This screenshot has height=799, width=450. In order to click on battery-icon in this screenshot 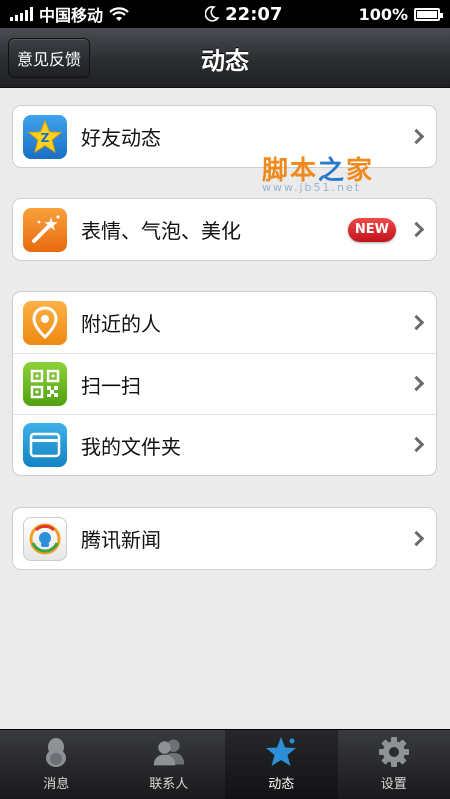, I will do `click(428, 14)`.